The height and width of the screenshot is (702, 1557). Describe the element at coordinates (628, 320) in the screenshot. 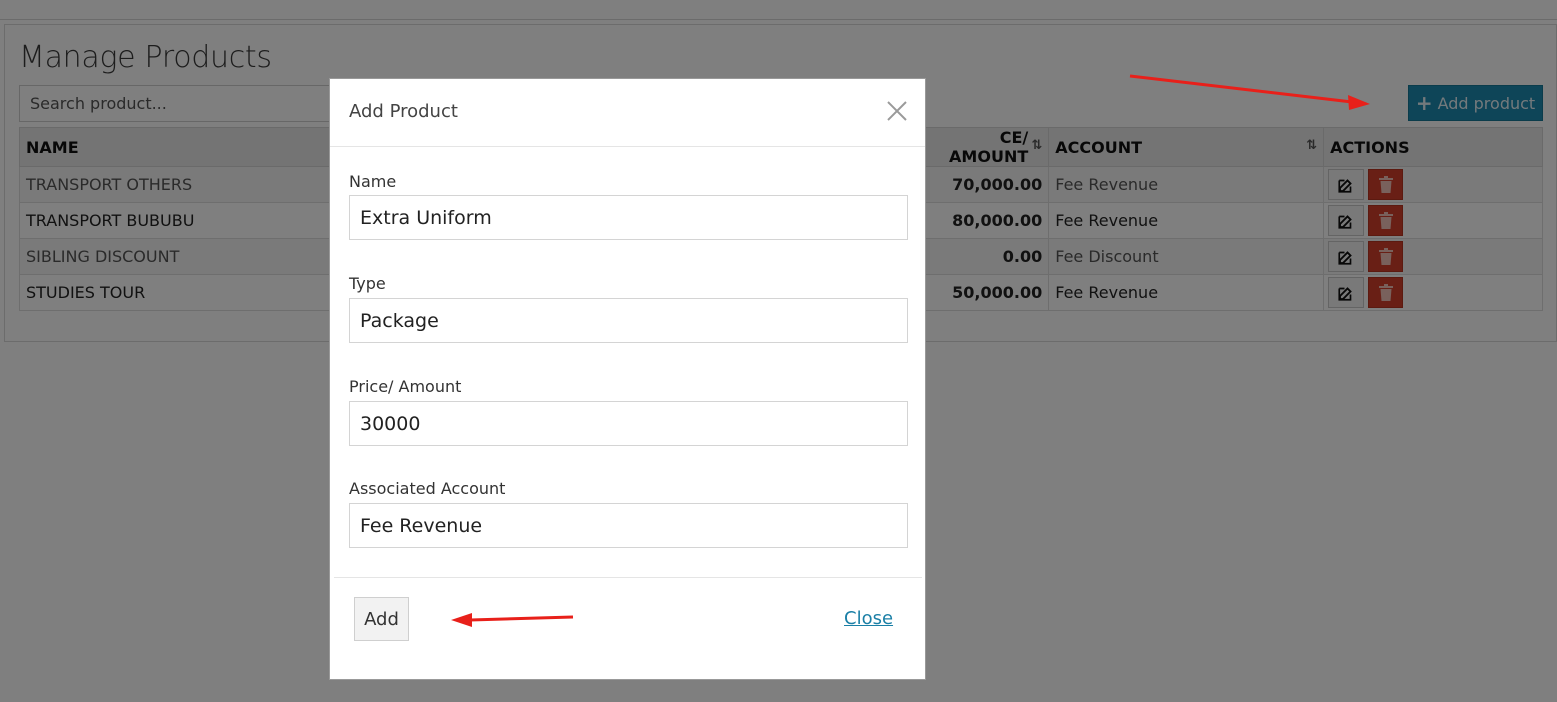

I see `type-field` at that location.